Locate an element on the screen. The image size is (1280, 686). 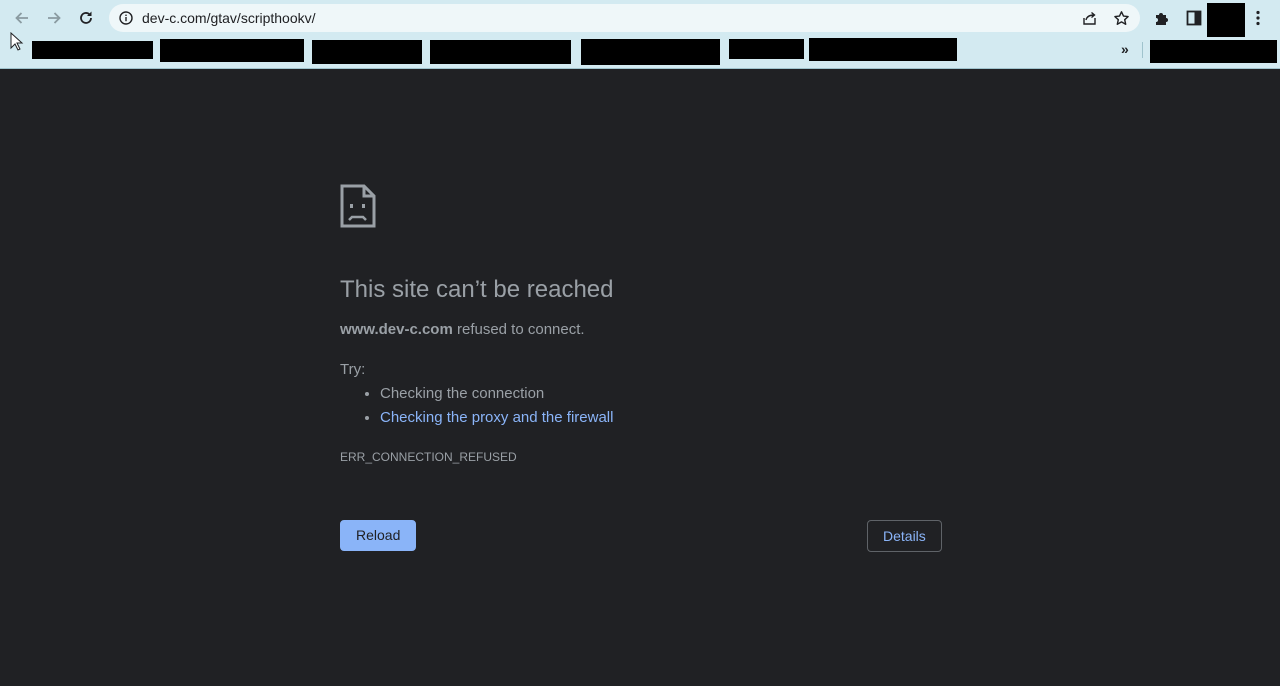
reload-button: Reload is located at coordinates (378, 535).